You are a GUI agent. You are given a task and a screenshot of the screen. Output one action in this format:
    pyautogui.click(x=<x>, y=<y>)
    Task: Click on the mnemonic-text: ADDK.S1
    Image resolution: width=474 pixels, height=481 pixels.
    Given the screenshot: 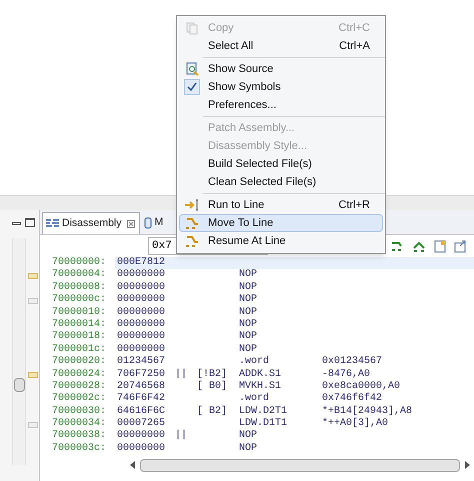 What is the action you would take?
    pyautogui.click(x=260, y=374)
    